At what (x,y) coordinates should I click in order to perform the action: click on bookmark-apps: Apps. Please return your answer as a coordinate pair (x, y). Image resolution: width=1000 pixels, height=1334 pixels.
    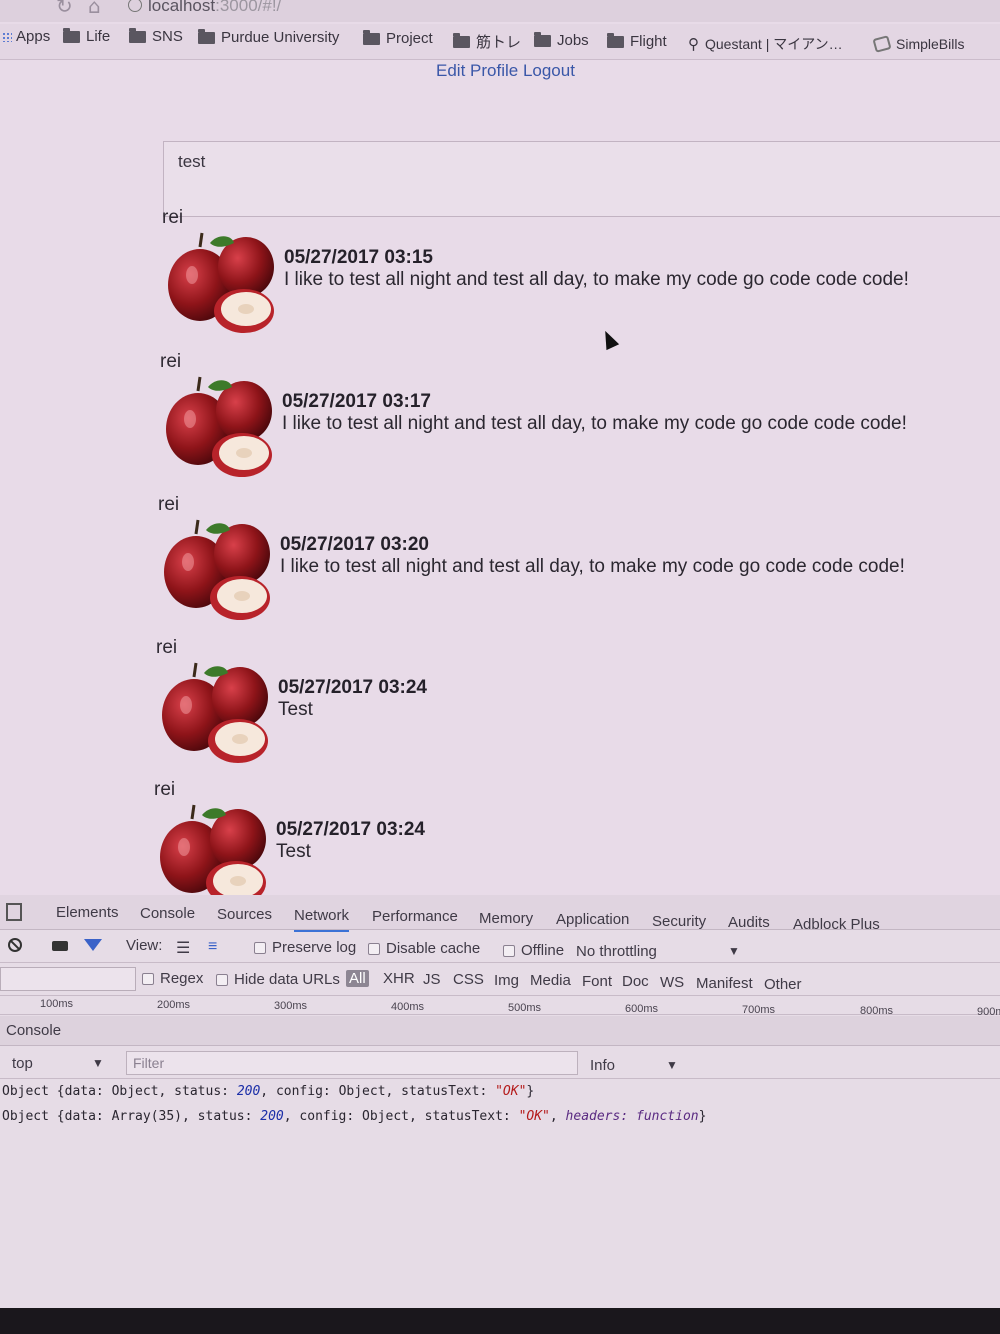
    Looking at the image, I should click on (26, 36).